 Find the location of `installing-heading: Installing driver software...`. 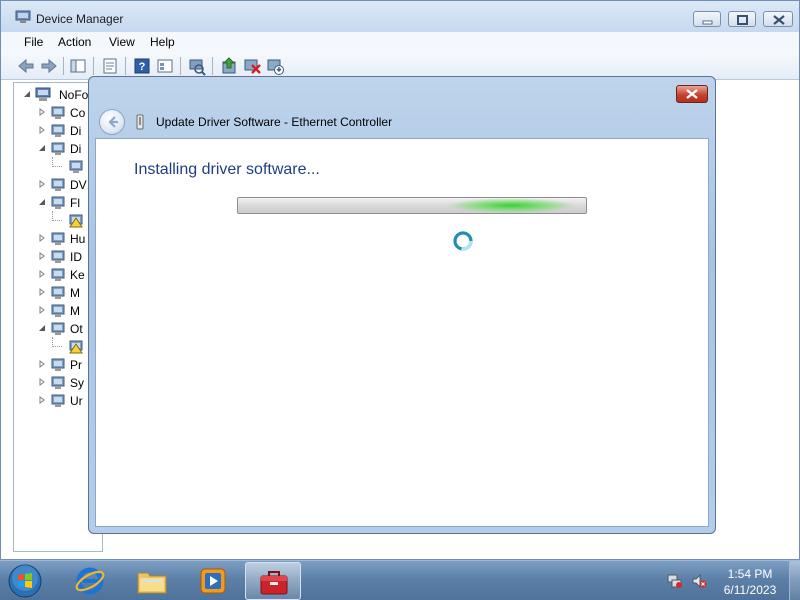

installing-heading: Installing driver software... is located at coordinates (227, 169).